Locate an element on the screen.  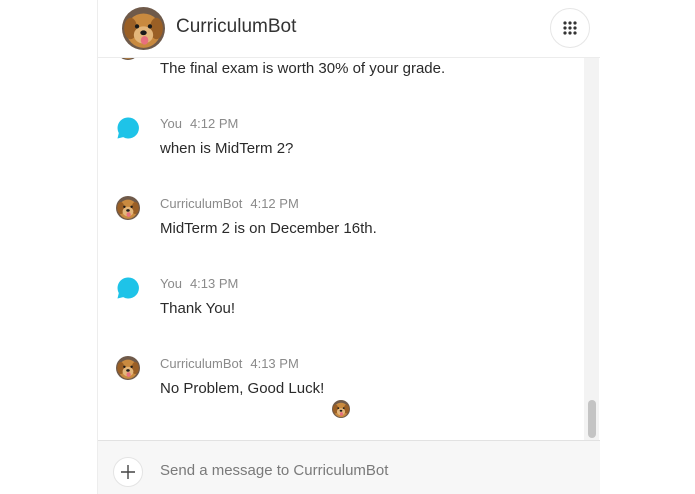
add-attachment-button is located at coordinates (128, 472).